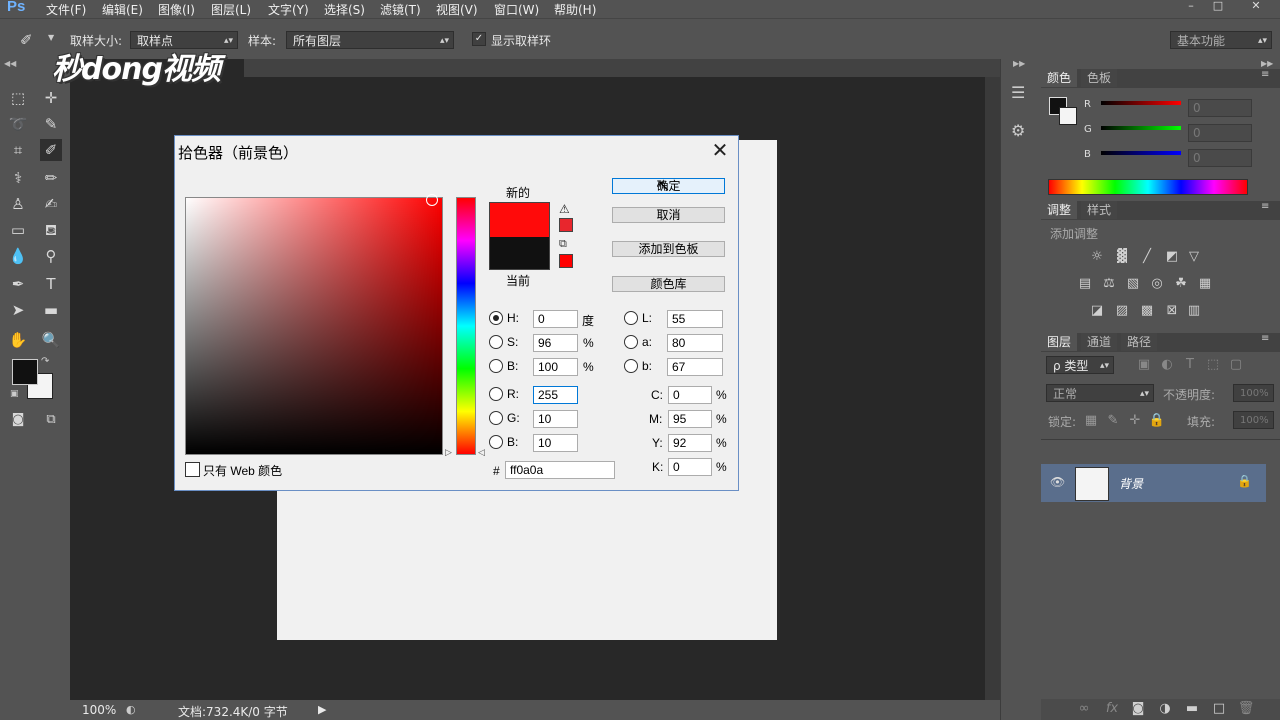 The width and height of the screenshot is (1280, 720). What do you see at coordinates (448, 452) in the screenshot?
I see `hue-slider-left-arrow-icon: ▷` at bounding box center [448, 452].